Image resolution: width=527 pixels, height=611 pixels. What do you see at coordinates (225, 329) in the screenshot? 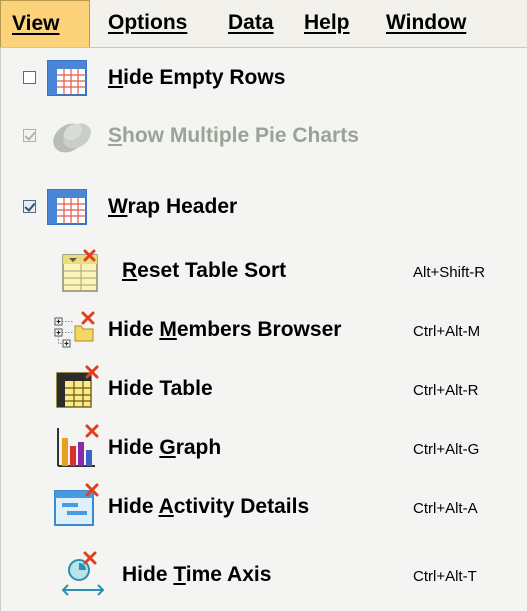
I see `menu-item-label: Hide Members Browser` at bounding box center [225, 329].